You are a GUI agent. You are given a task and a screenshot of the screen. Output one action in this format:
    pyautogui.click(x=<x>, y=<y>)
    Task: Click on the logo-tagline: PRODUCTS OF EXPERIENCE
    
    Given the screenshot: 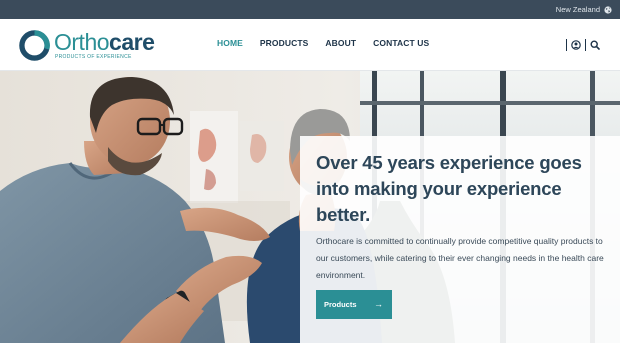 What is the action you would take?
    pyautogui.click(x=93, y=56)
    